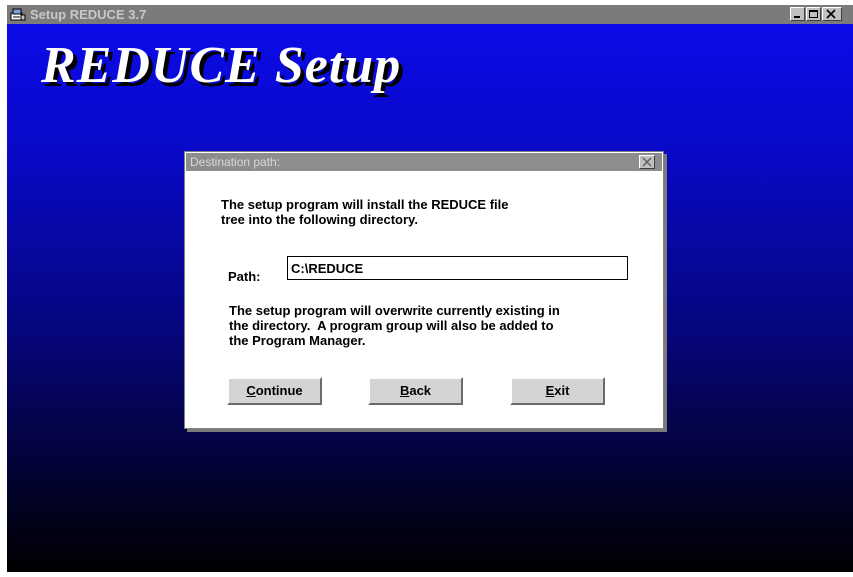  Describe the element at coordinates (457, 268) in the screenshot. I see `path-input` at that location.